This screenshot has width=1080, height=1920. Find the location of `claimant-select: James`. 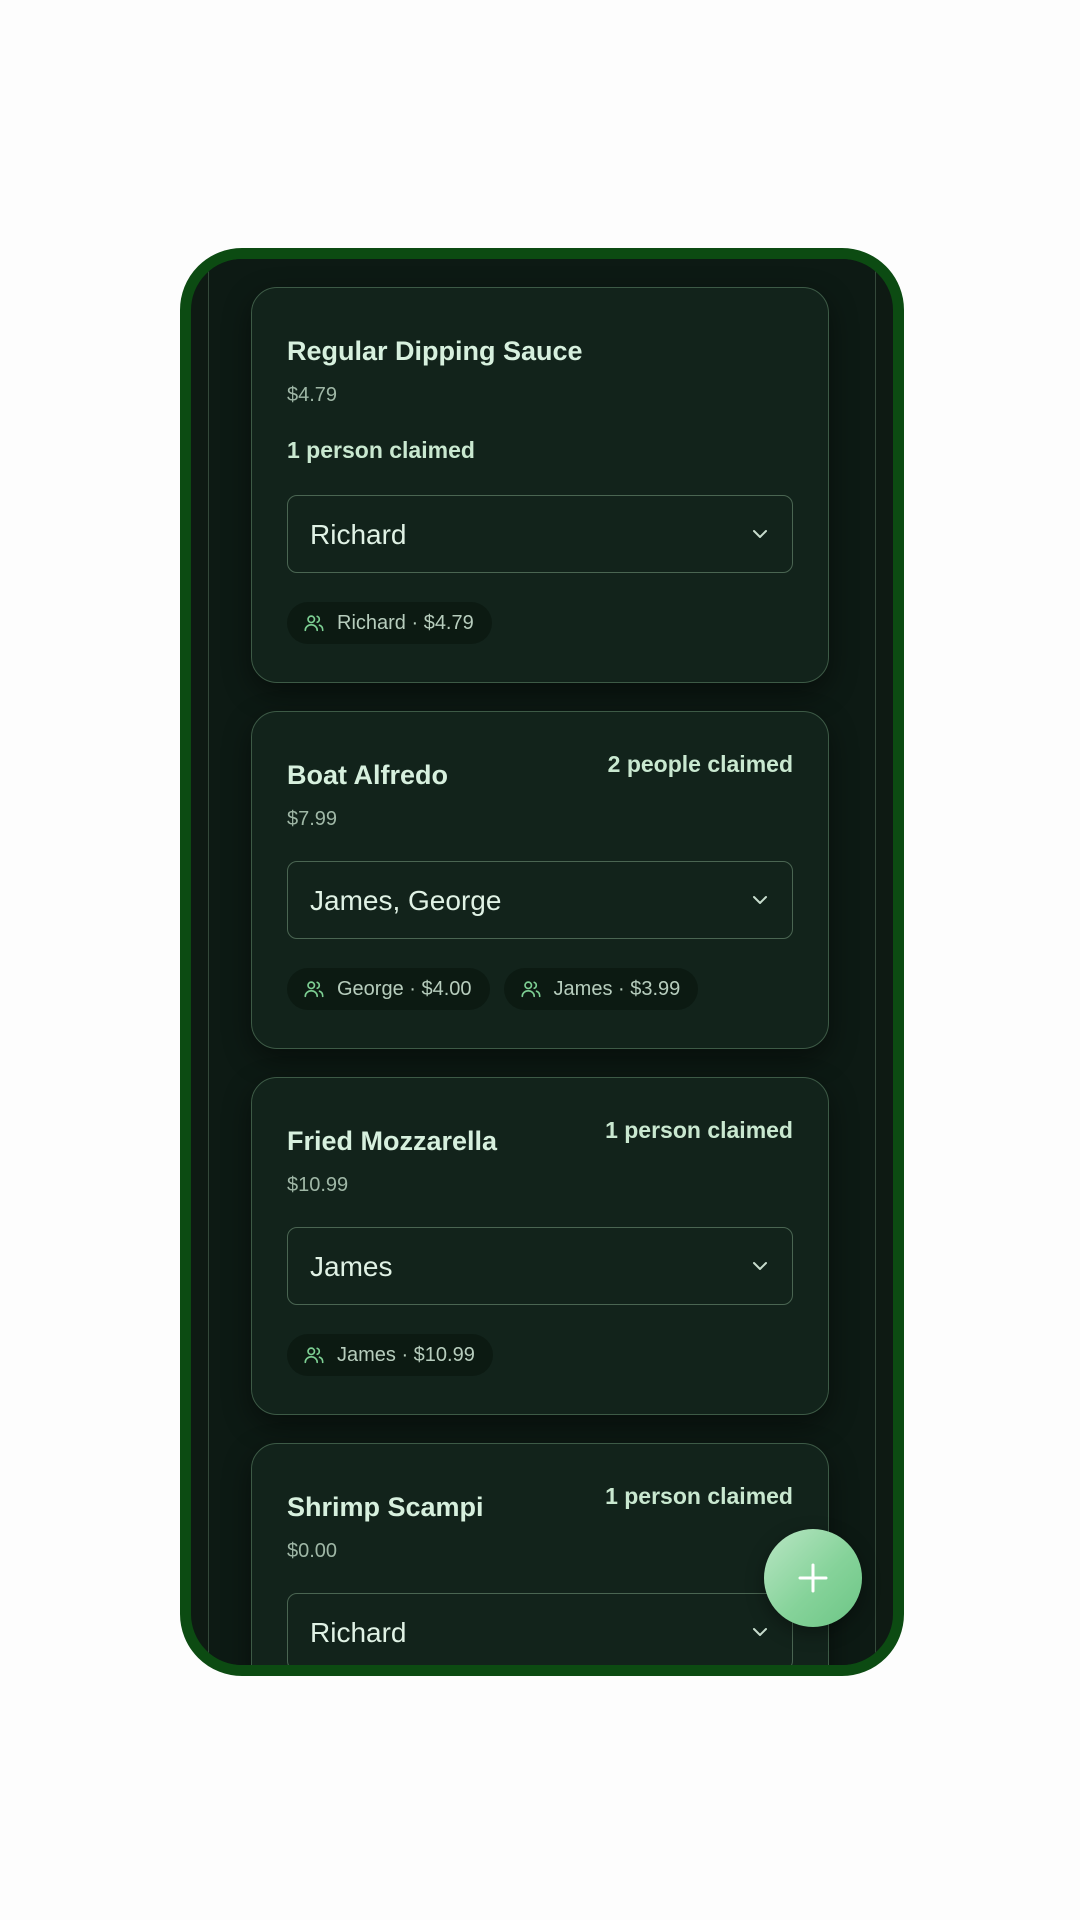

claimant-select: James is located at coordinates (540, 1266).